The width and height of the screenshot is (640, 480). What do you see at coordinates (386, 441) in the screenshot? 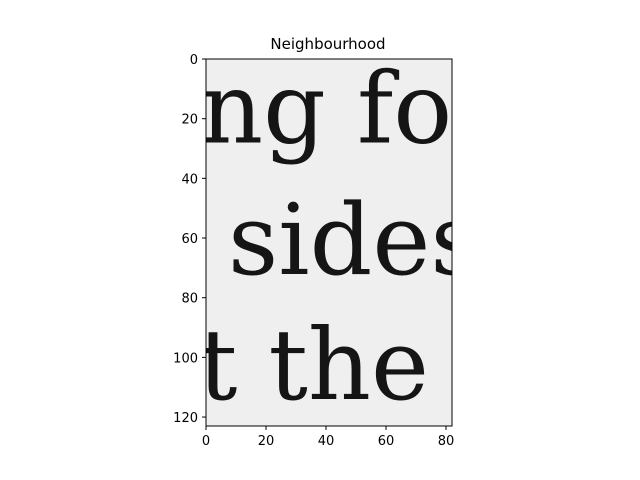
I see `x-tick-label: 60` at bounding box center [386, 441].